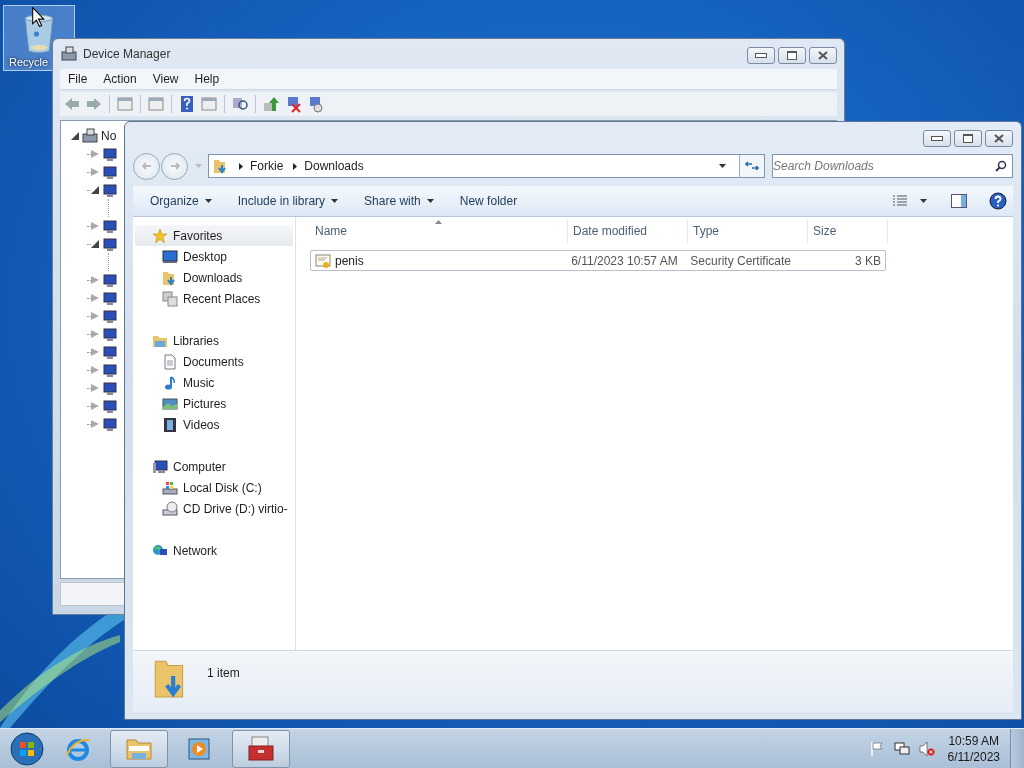  I want to click on nav-item: Desktop, so click(214, 256).